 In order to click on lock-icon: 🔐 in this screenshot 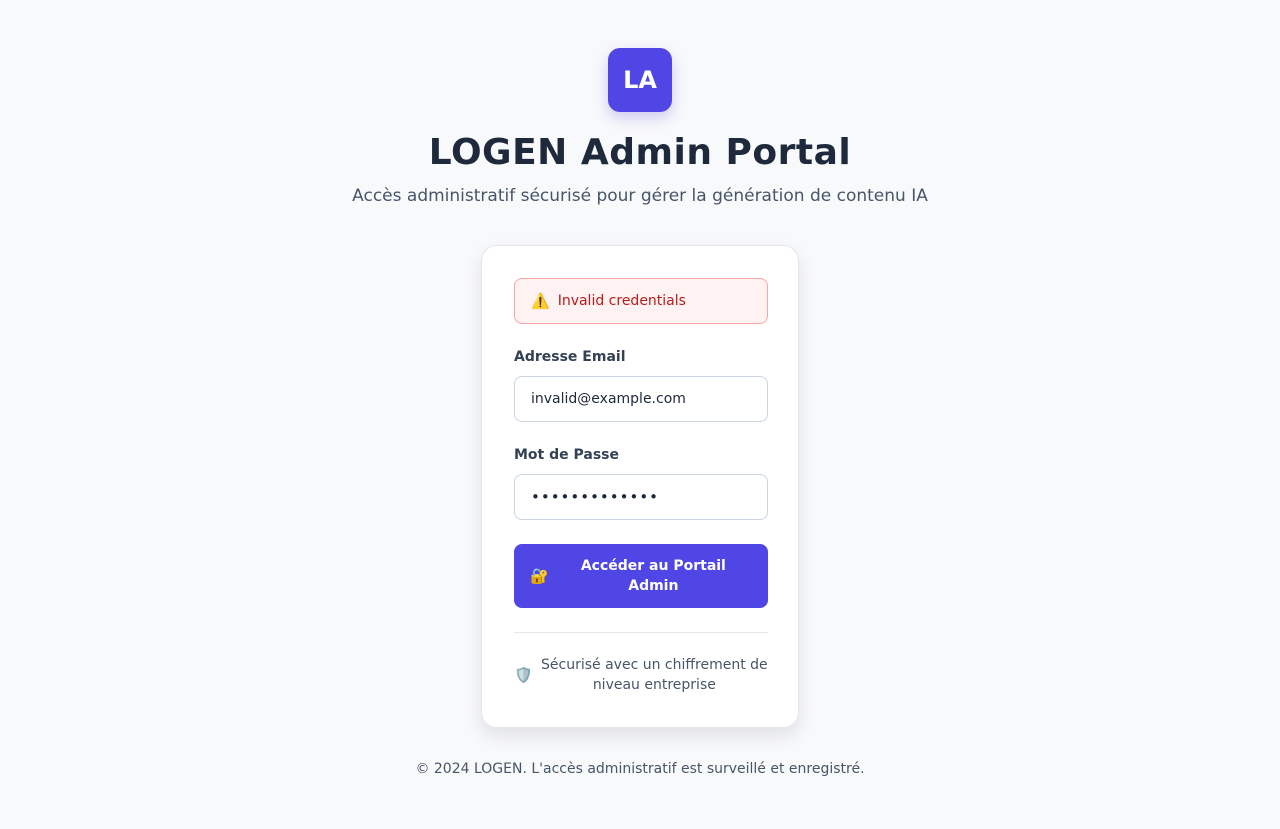, I will do `click(539, 576)`.